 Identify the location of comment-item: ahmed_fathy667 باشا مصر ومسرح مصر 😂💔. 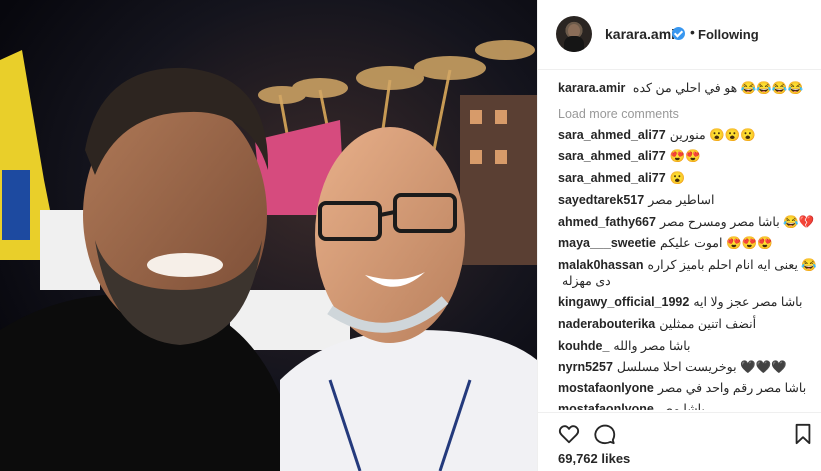
(686, 222).